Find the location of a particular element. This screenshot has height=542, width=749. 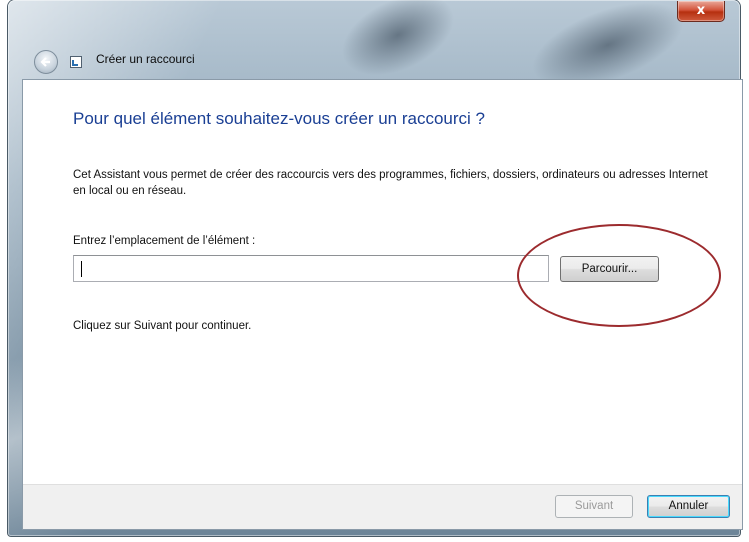

next-button: Suivant is located at coordinates (594, 506).